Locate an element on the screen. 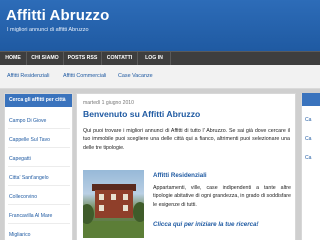  sidebar-city-link: Francavilla Al Mare is located at coordinates (30, 216).